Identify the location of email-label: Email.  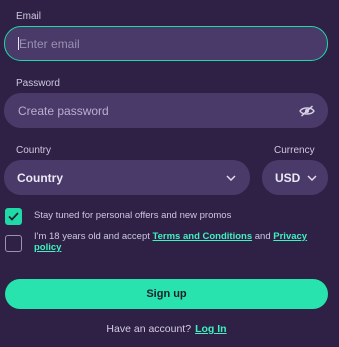
(29, 16).